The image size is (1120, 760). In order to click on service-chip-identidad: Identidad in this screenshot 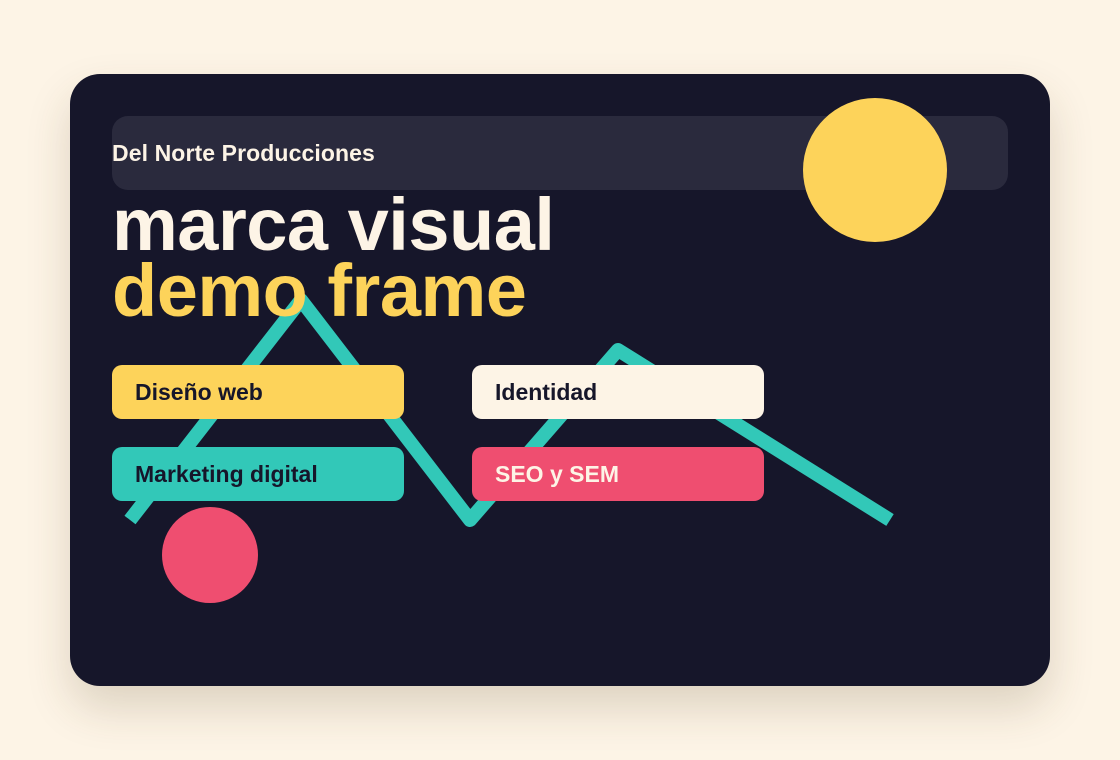, I will do `click(618, 392)`.